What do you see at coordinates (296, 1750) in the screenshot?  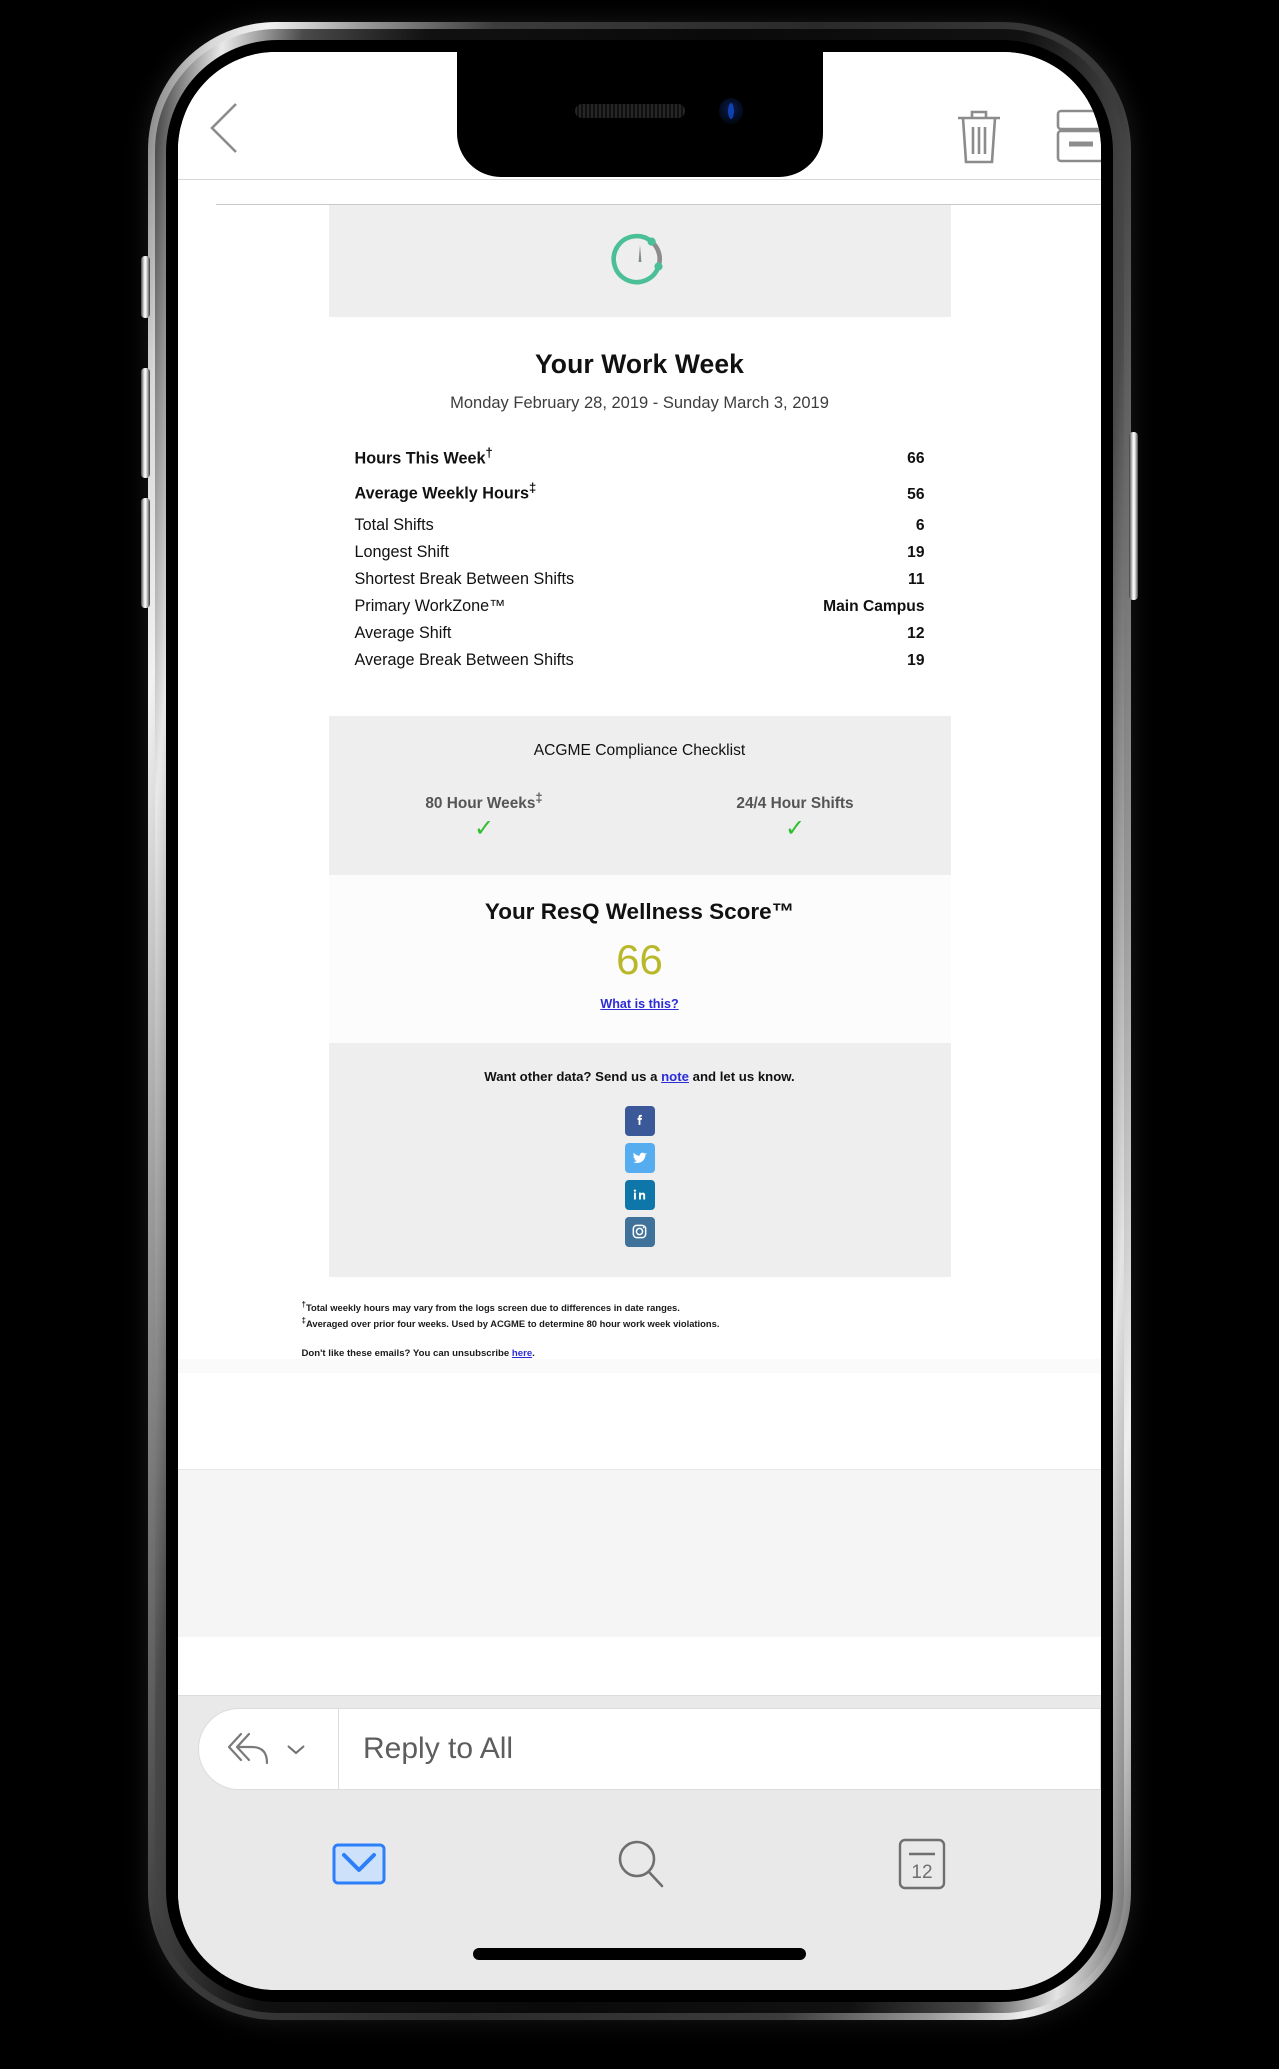 I see `chevron-down-icon` at bounding box center [296, 1750].